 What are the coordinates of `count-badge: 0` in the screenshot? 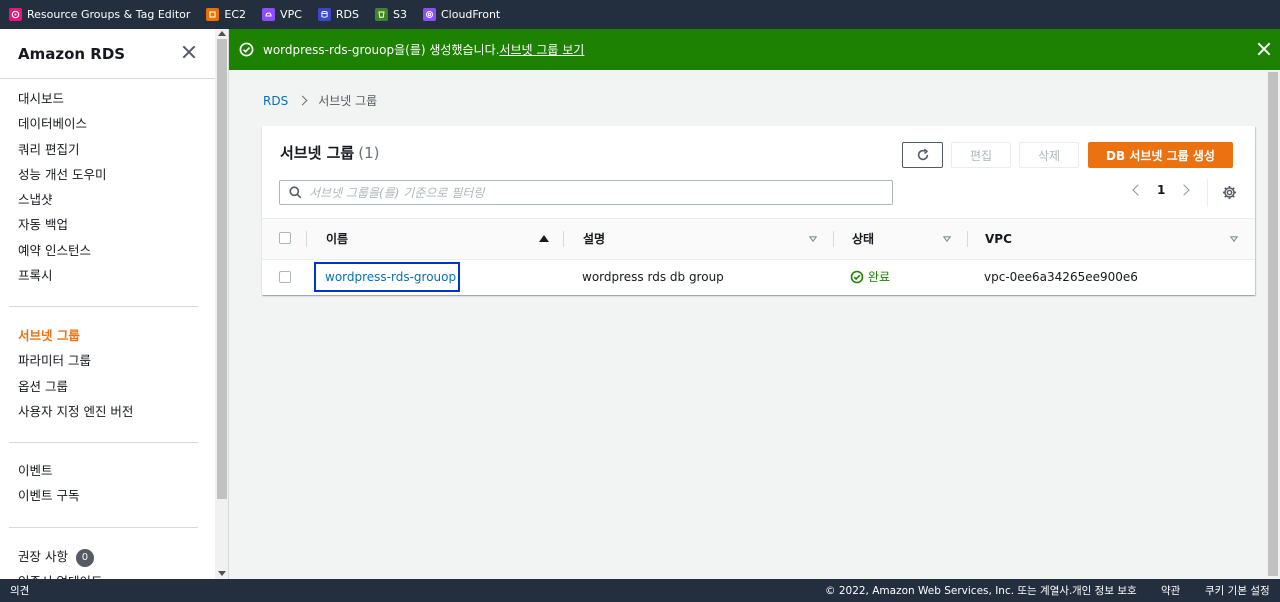 It's located at (84, 557).